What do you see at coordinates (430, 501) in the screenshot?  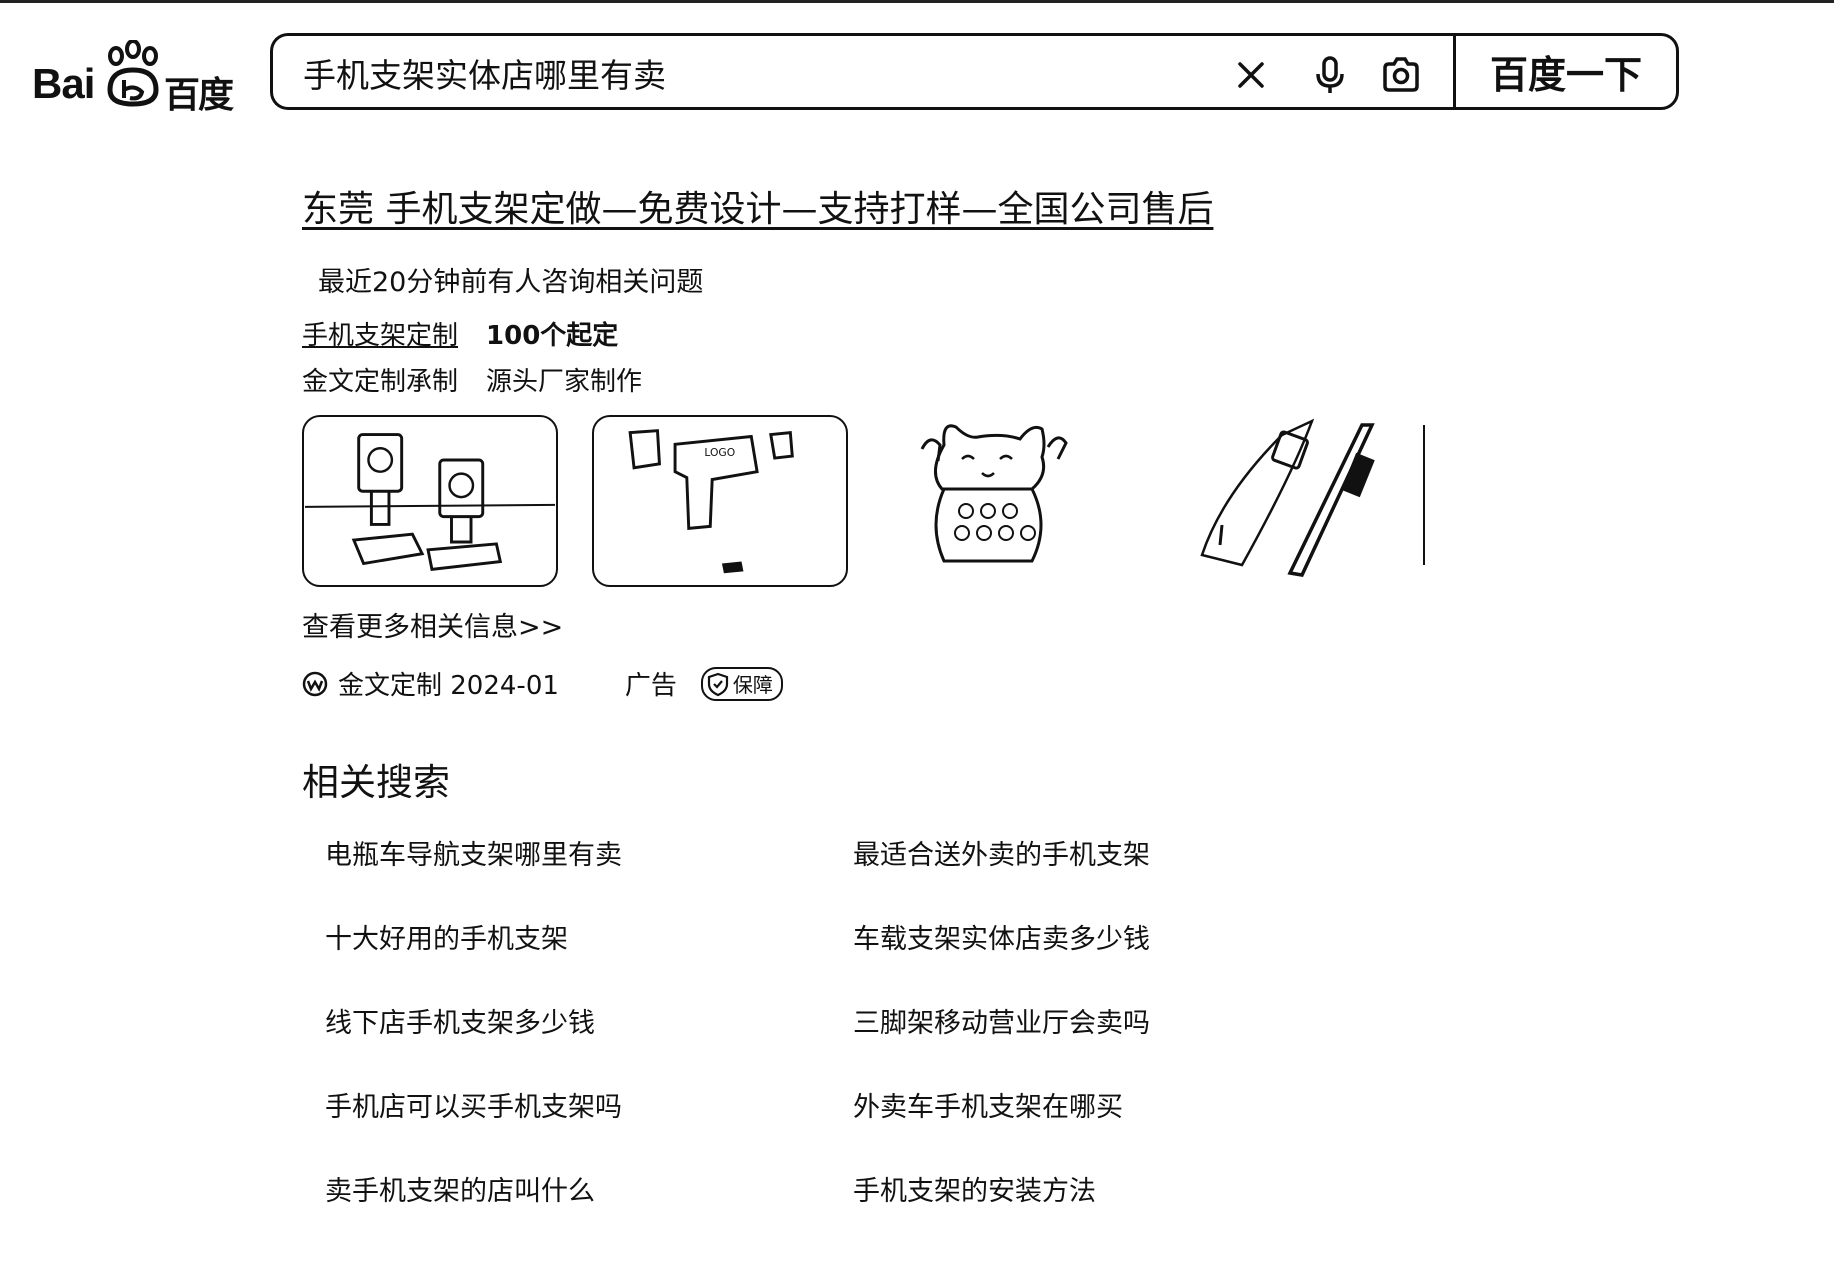 I see `thumbnail-phone-stands` at bounding box center [430, 501].